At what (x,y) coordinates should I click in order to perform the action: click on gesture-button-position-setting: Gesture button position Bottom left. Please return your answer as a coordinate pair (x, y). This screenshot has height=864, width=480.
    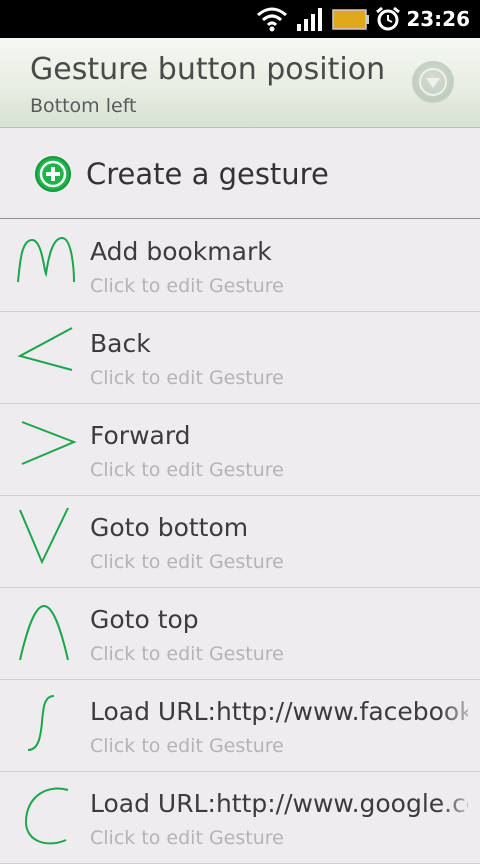
    Looking at the image, I should click on (240, 83).